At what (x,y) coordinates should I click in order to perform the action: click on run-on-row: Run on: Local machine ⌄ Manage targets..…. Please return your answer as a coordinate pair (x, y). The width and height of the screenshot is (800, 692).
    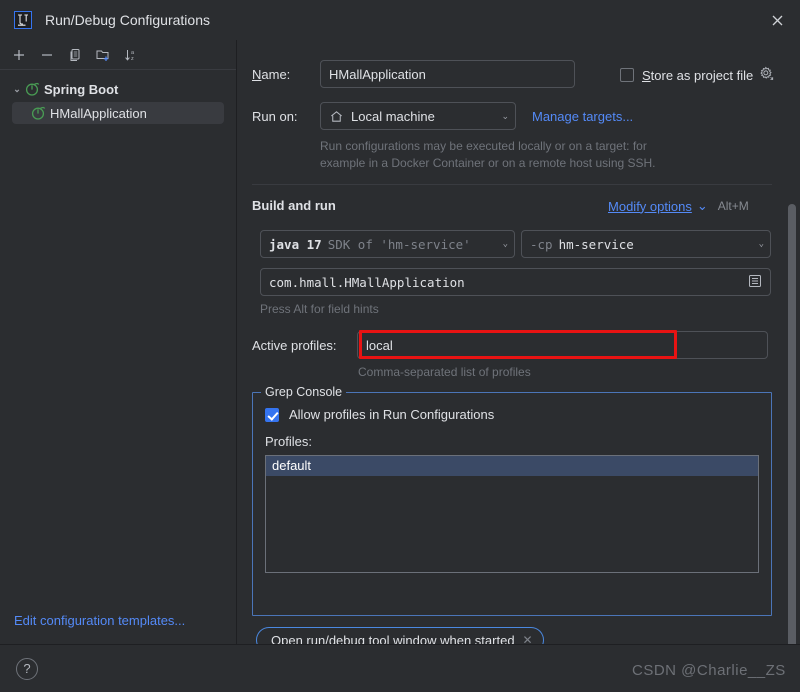
    Looking at the image, I should click on (442, 116).